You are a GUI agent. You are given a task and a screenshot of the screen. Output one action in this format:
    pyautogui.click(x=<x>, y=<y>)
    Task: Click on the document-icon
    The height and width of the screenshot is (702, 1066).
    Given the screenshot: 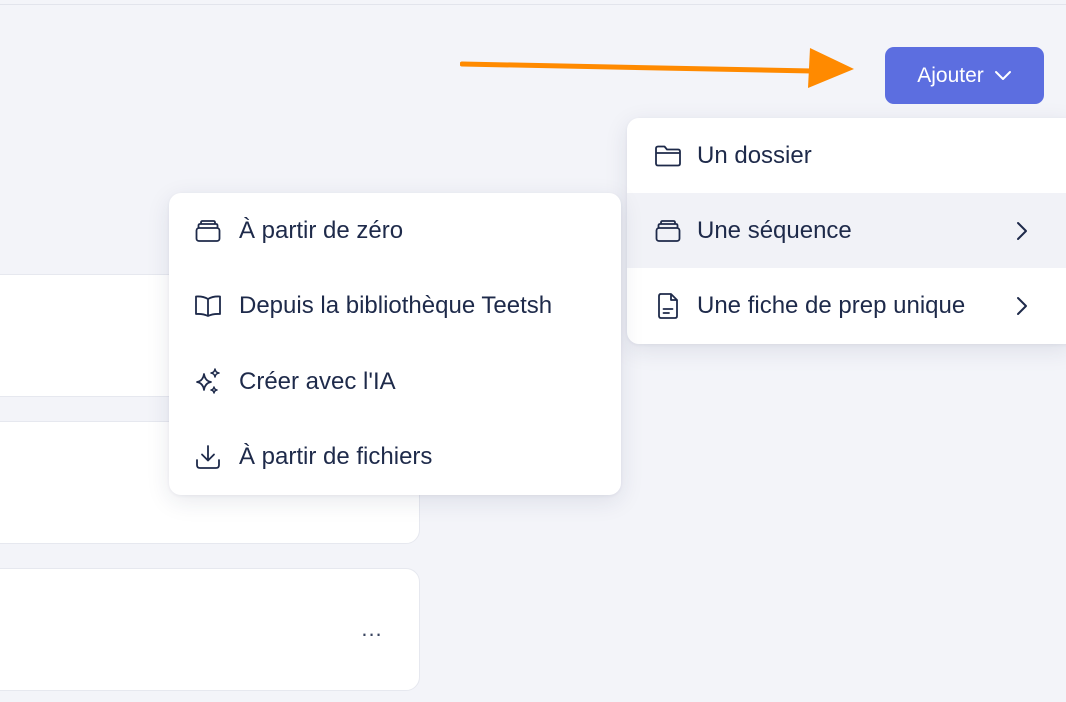 What is the action you would take?
    pyautogui.click(x=668, y=306)
    